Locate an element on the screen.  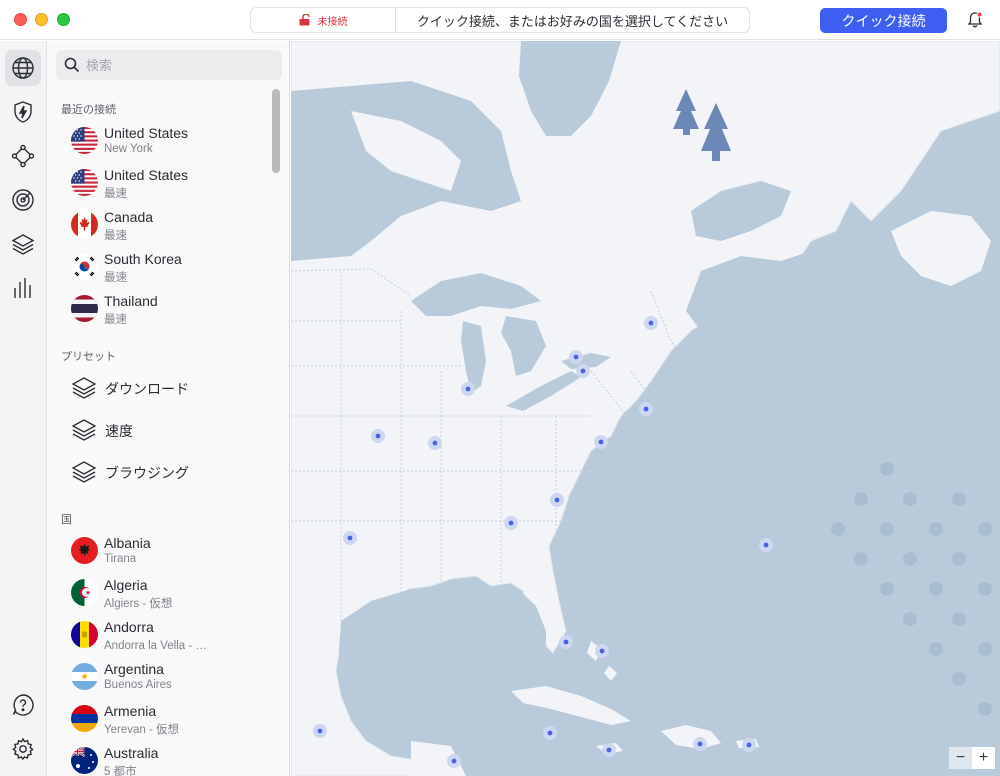
notification-bell-icon is located at coordinates (975, 20).